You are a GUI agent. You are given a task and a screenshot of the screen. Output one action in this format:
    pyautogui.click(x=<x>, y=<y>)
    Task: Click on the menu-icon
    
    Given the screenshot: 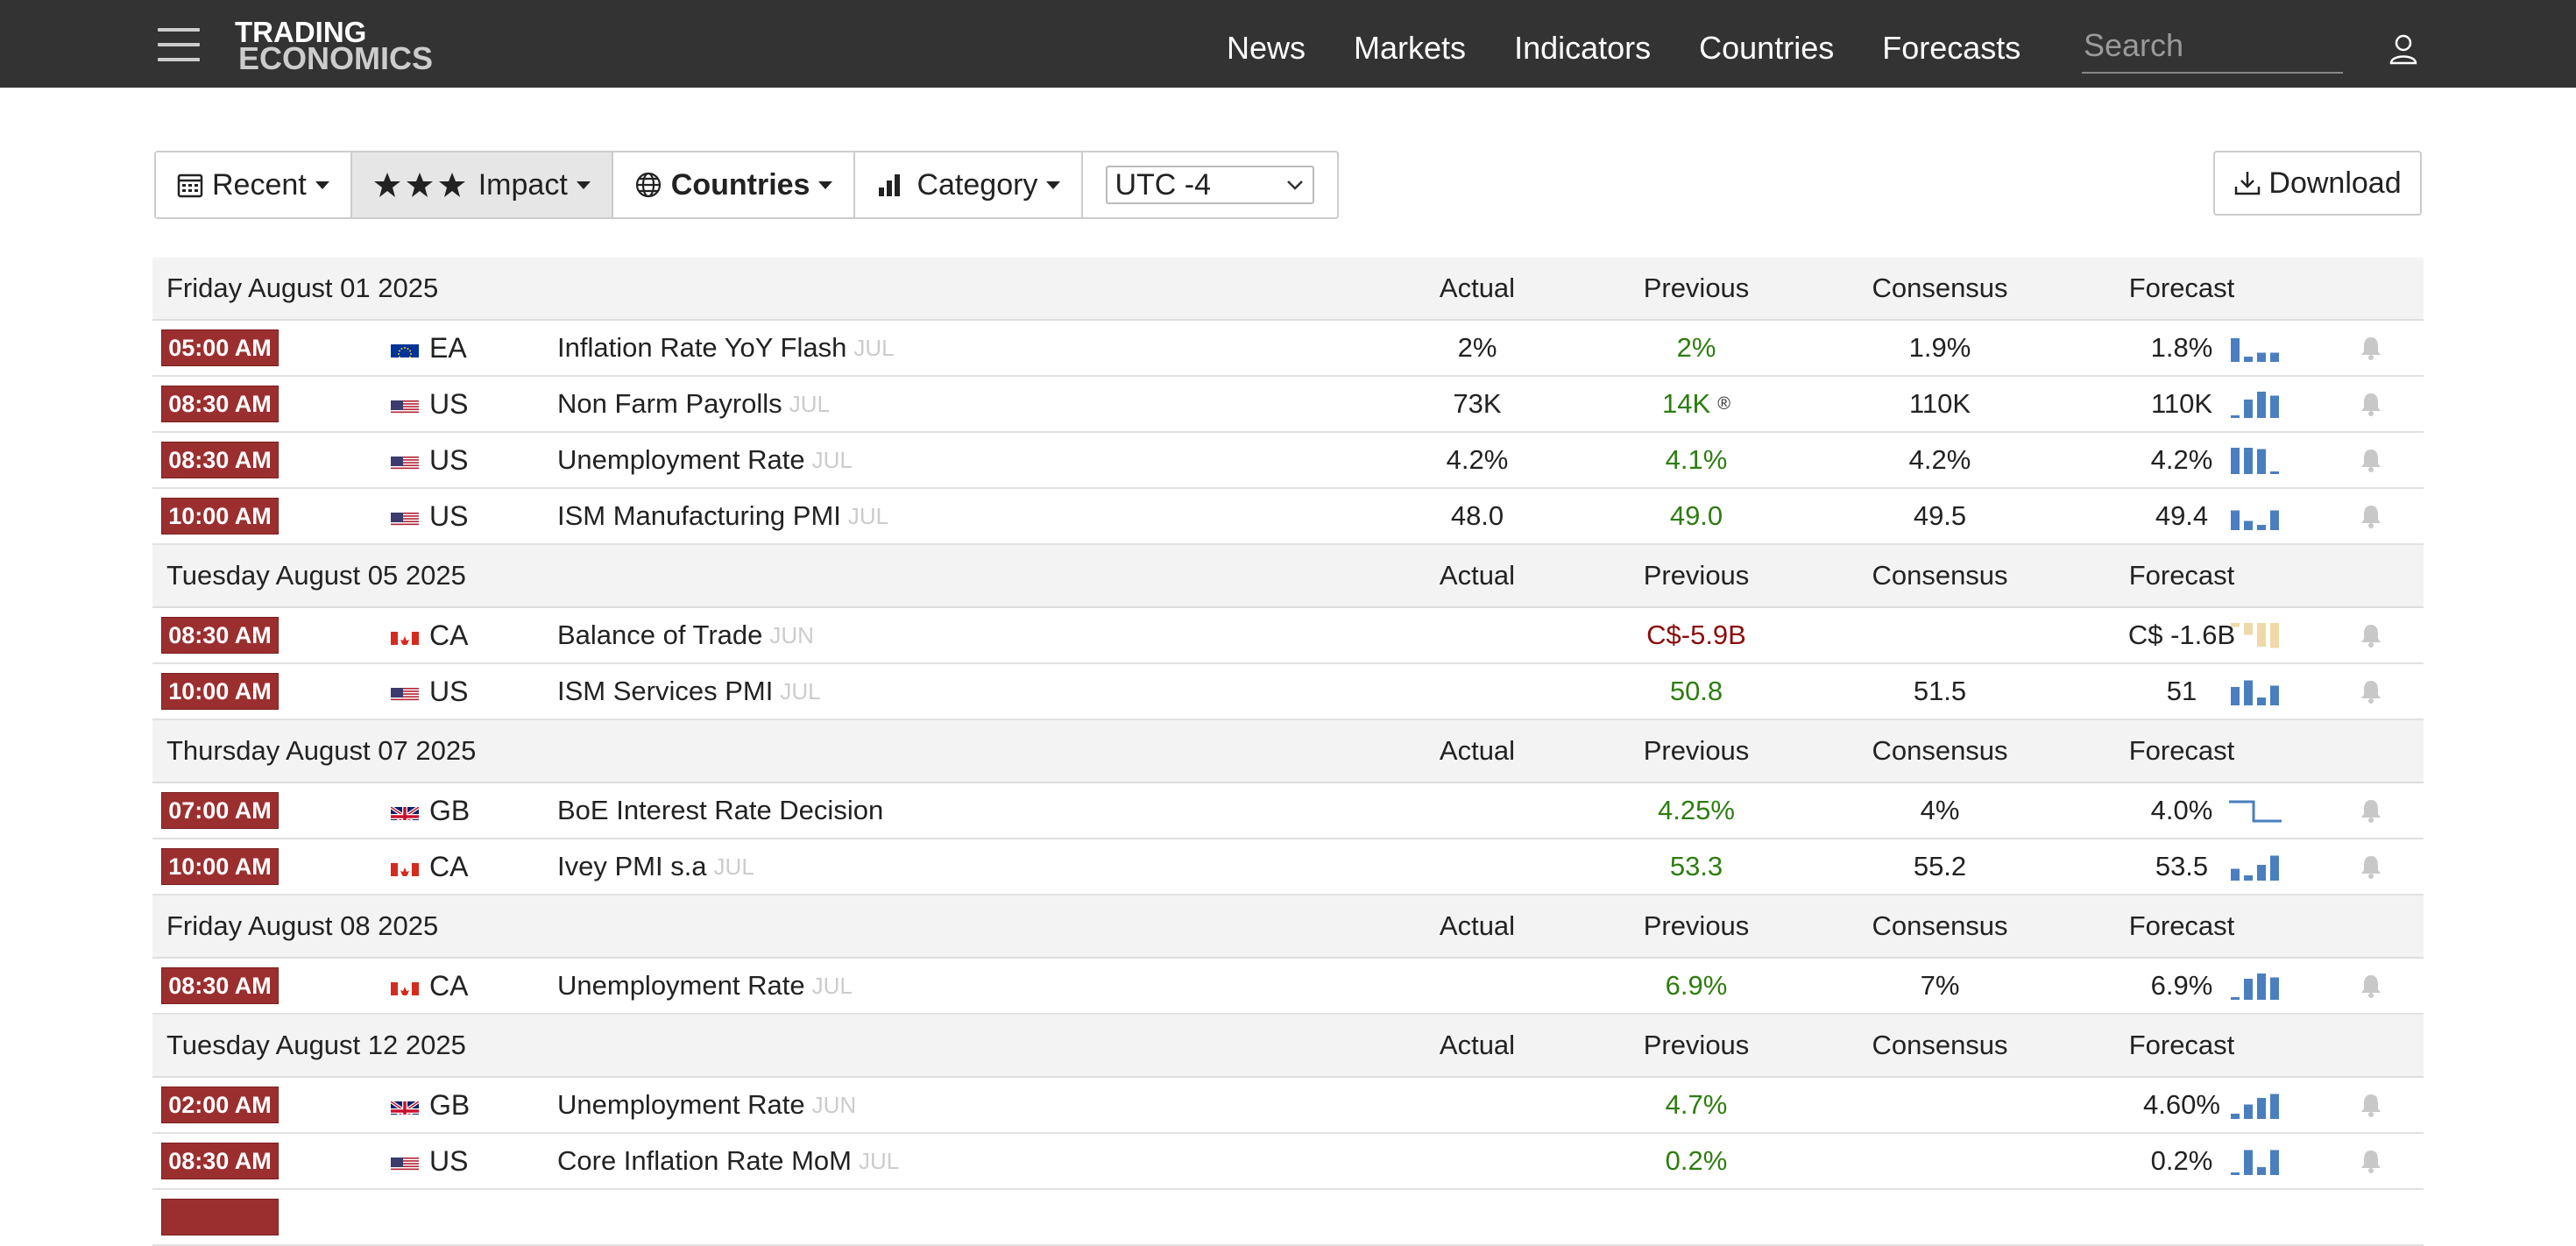 What is the action you would take?
    pyautogui.click(x=179, y=45)
    